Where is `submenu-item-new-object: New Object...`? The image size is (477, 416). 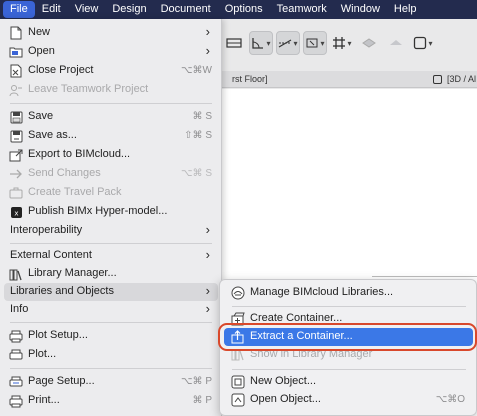 submenu-item-new-object: New Object... is located at coordinates (348, 382).